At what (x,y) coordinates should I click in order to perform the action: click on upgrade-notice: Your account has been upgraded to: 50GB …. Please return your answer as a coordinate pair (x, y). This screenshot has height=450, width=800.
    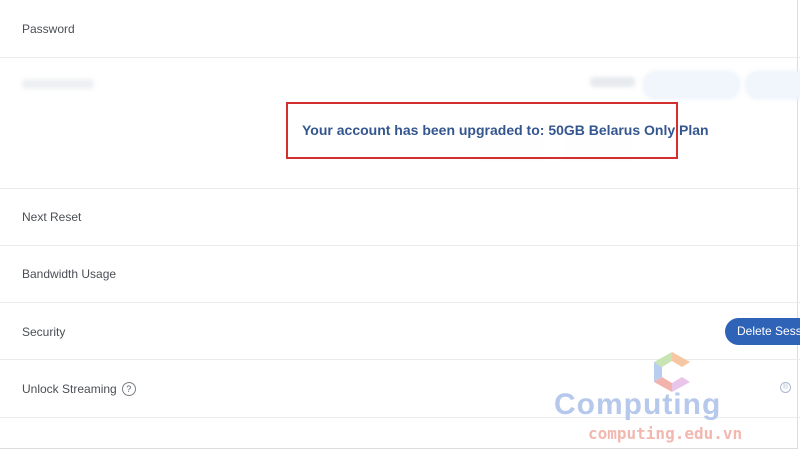
    Looking at the image, I should click on (497, 130).